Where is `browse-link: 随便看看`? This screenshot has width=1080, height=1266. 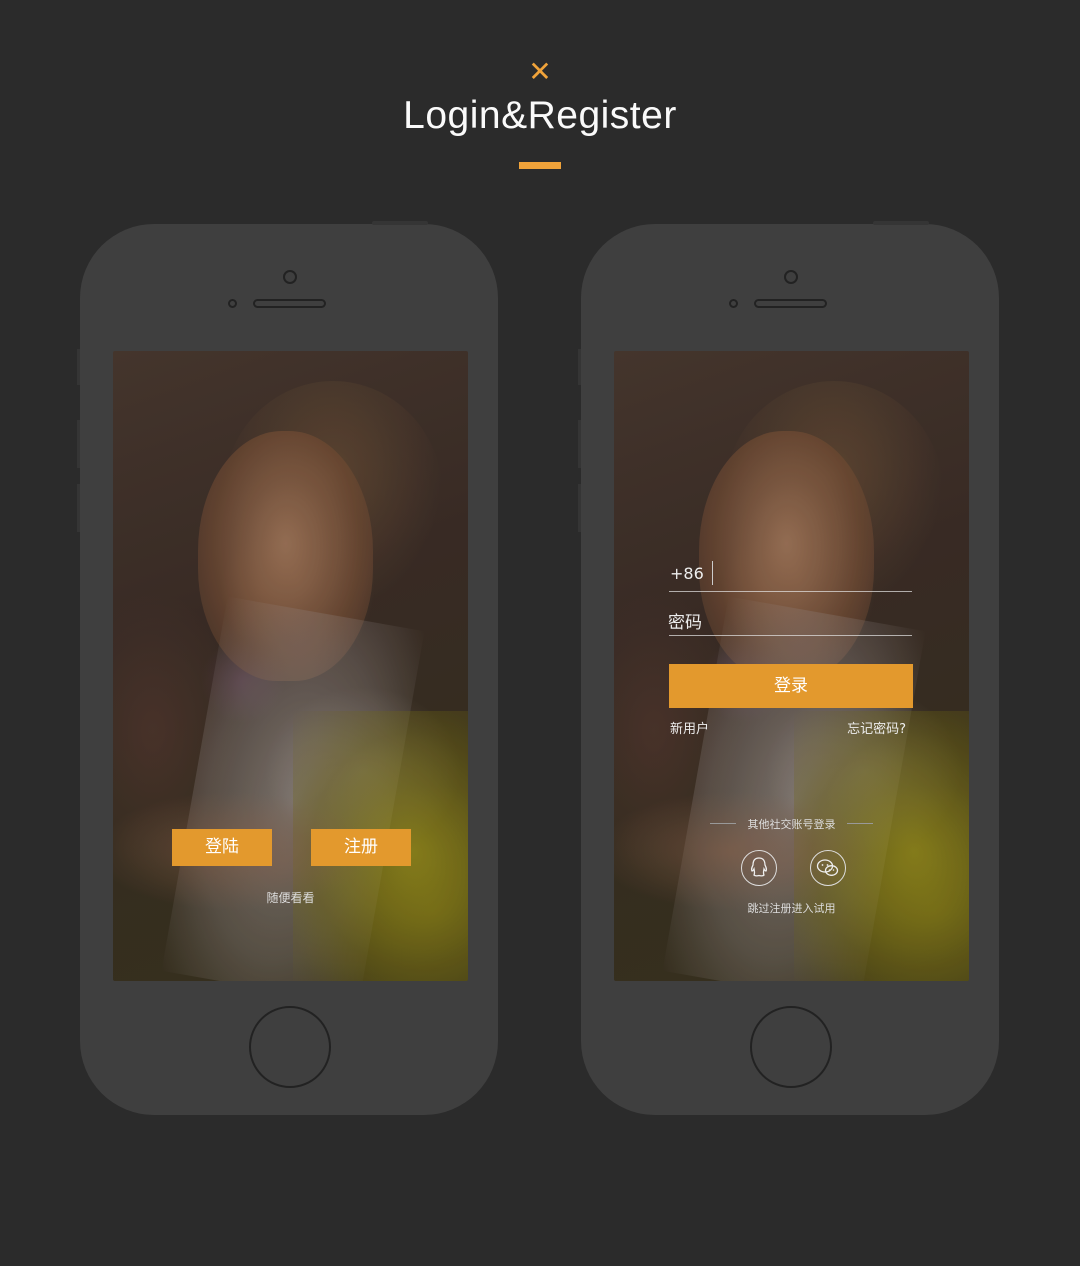
browse-link: 随便看看 is located at coordinates (290, 897).